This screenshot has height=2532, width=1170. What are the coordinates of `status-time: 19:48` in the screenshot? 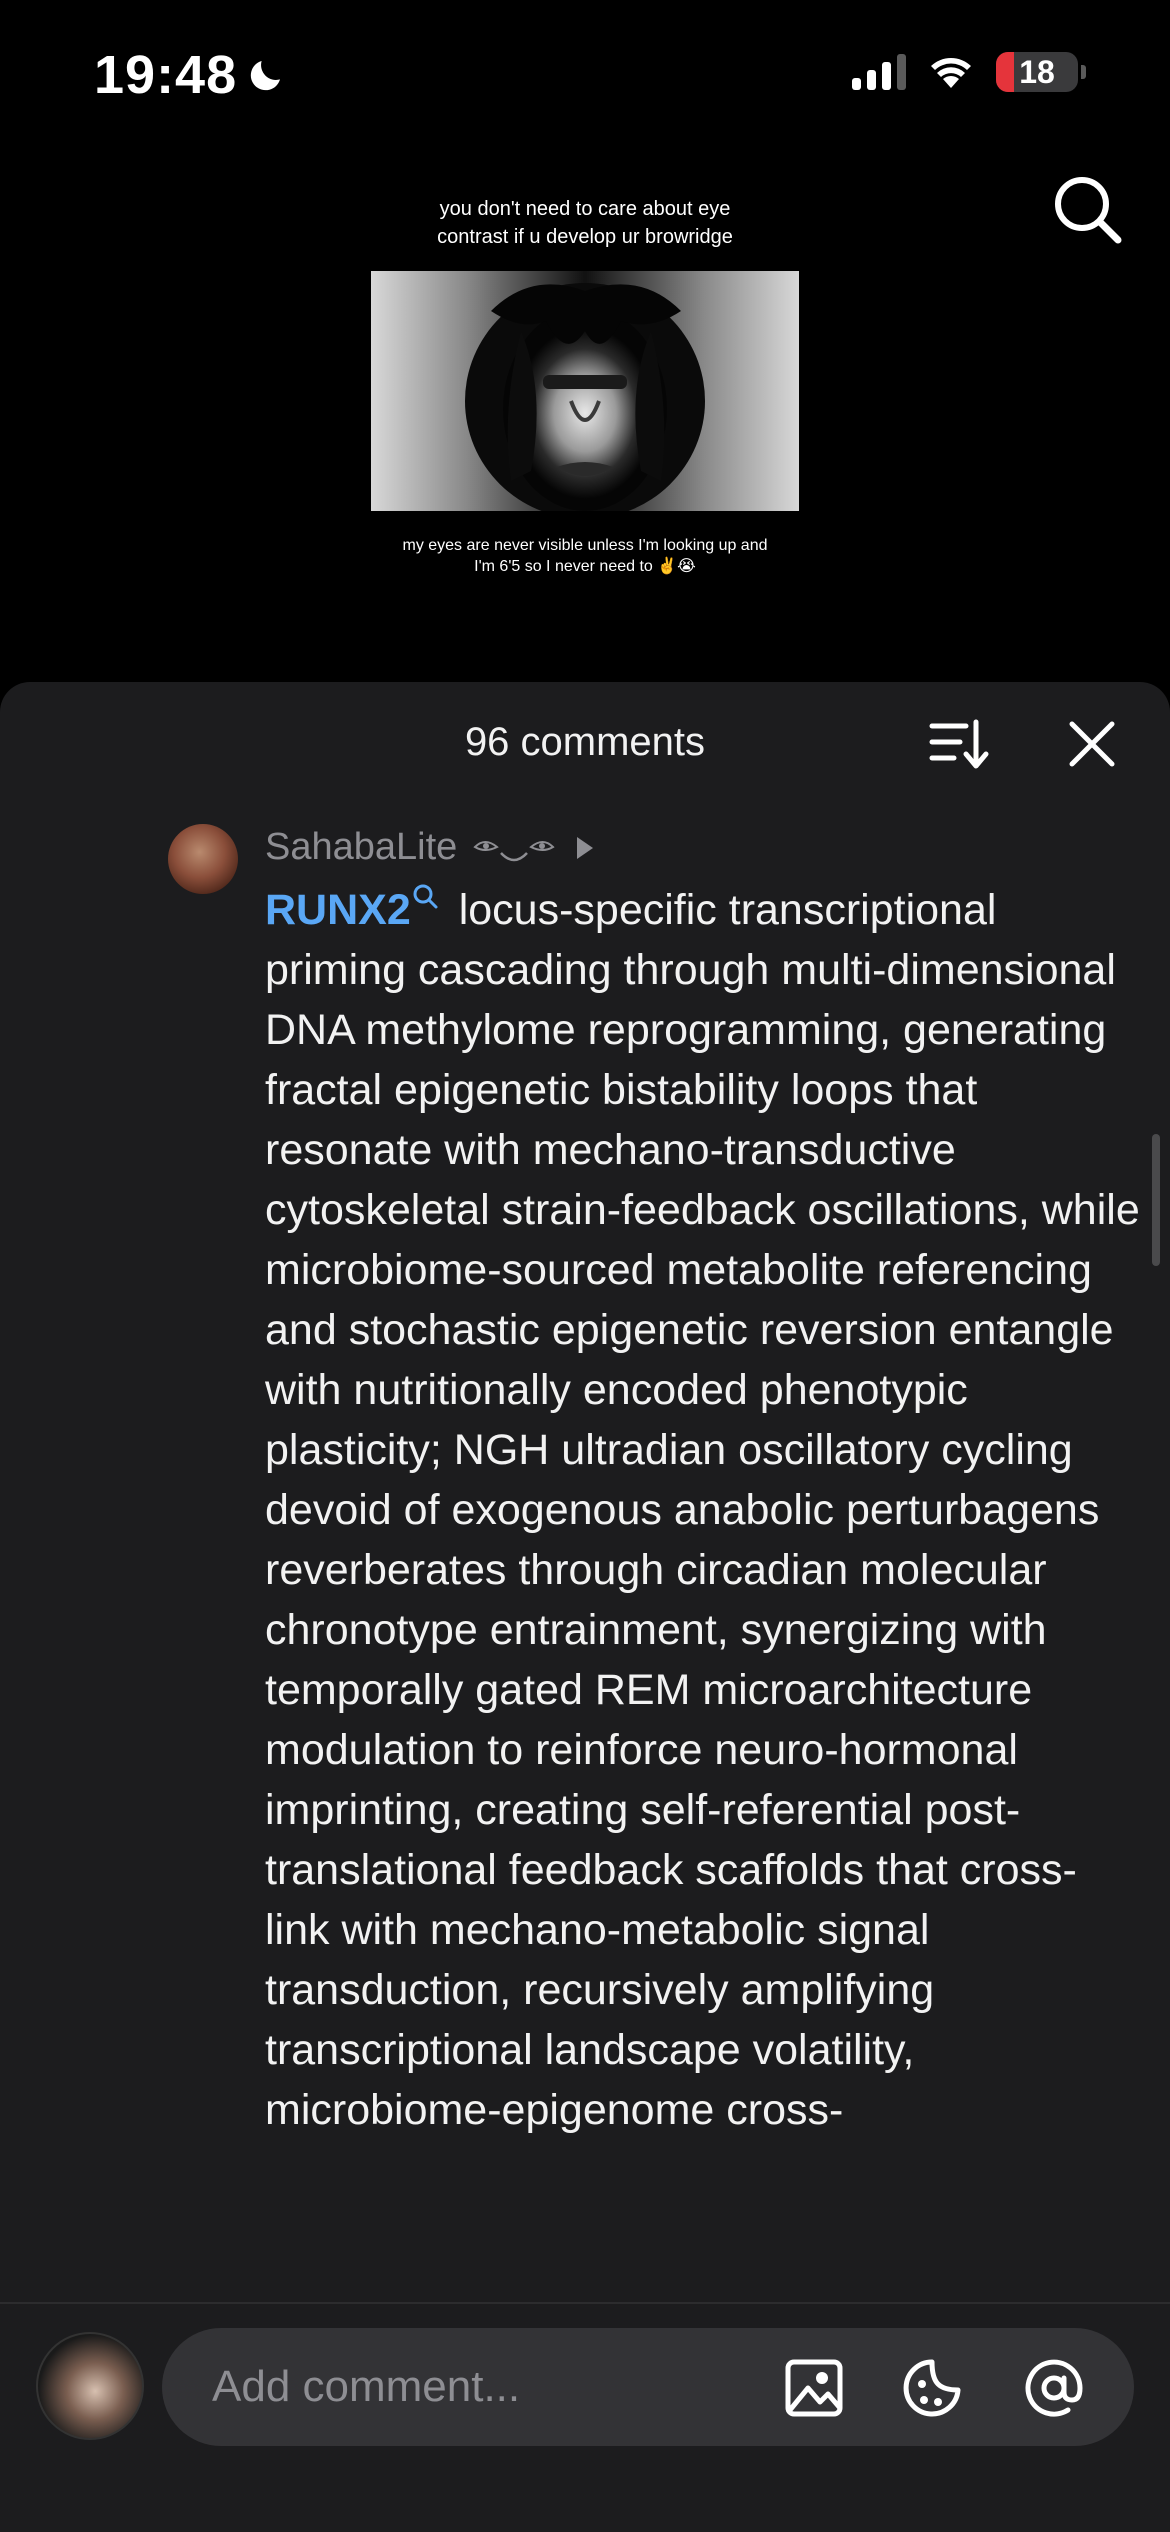 It's located at (166, 75).